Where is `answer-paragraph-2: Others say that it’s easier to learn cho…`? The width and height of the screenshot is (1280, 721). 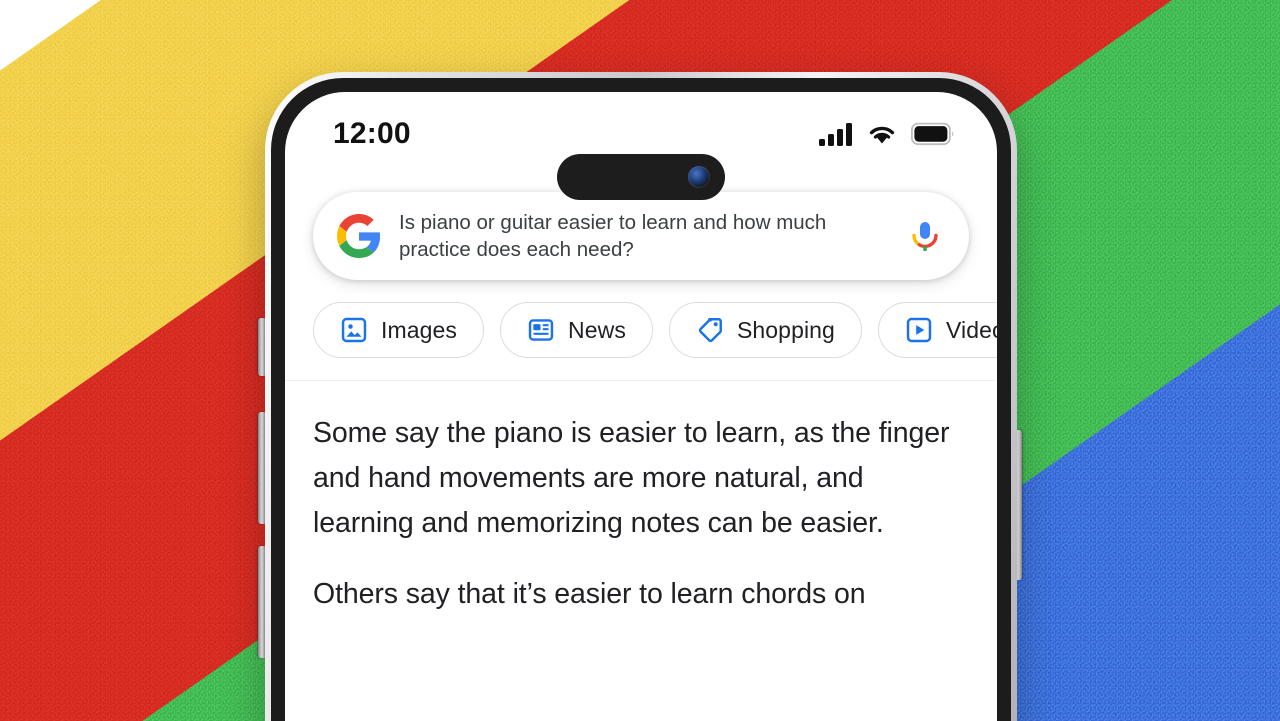
answer-paragraph-2: Others say that it’s easier to learn cho… is located at coordinates (589, 594).